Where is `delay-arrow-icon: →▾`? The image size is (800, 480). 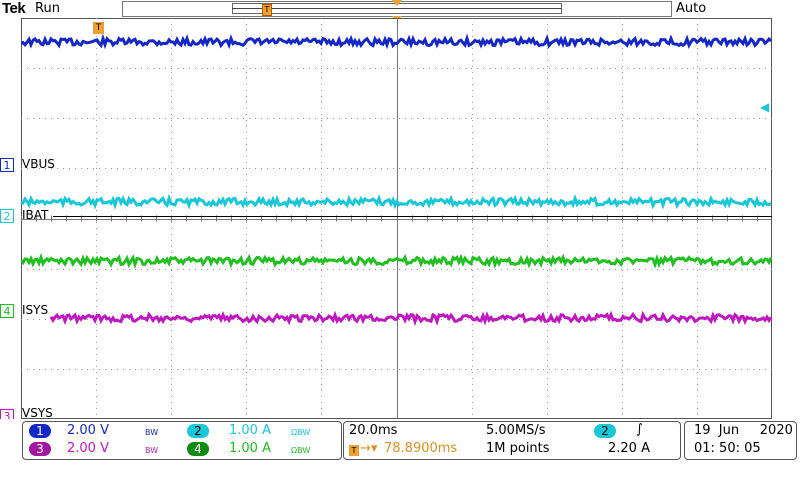 delay-arrow-icon: →▾ is located at coordinates (369, 448).